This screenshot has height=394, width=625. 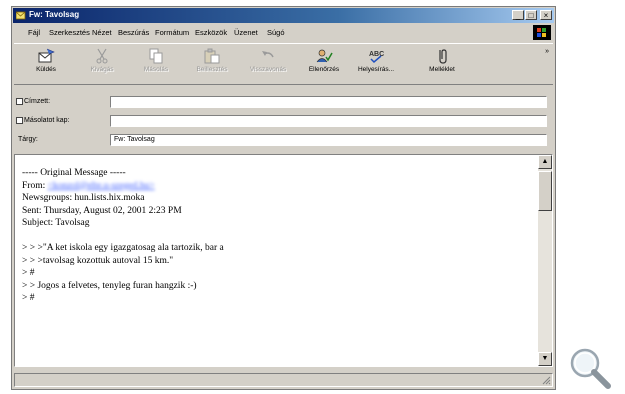 What do you see at coordinates (46, 55) in the screenshot?
I see `send-icon` at bounding box center [46, 55].